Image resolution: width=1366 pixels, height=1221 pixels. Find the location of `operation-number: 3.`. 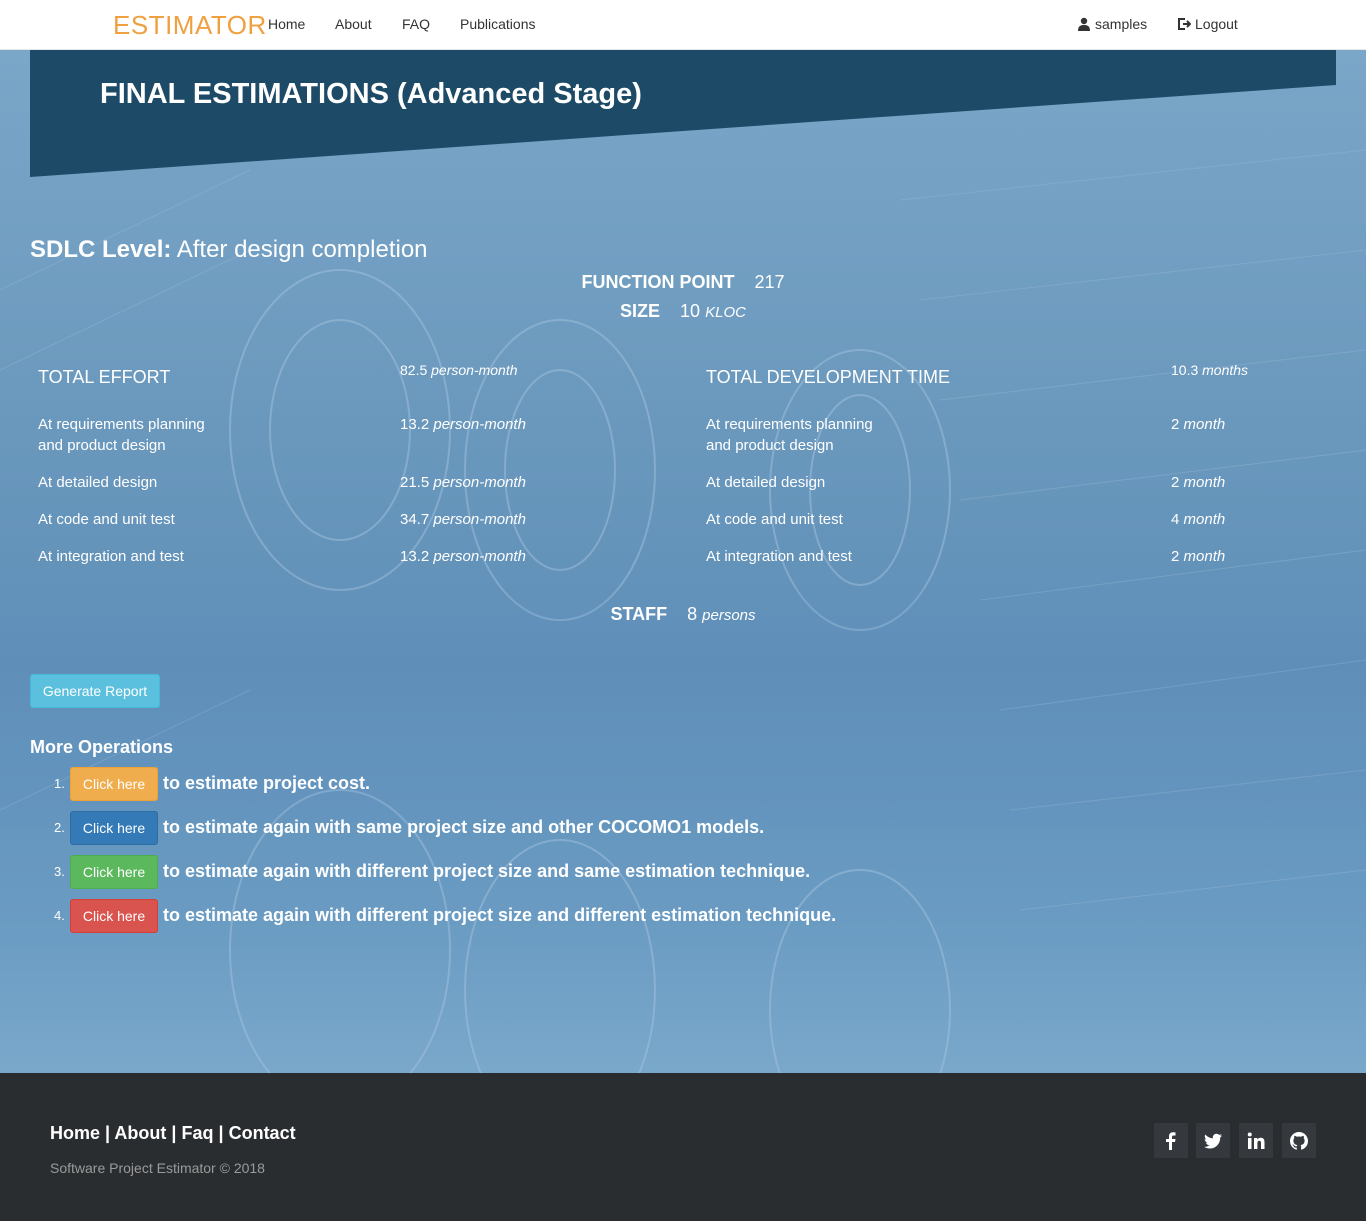

operation-number: 3. is located at coordinates (59, 871).